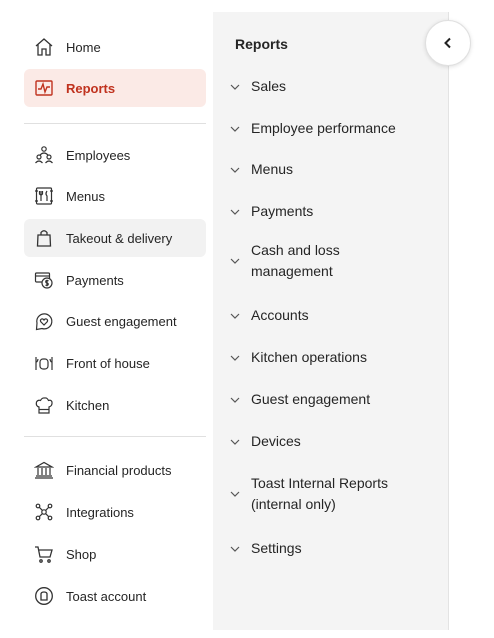 Image resolution: width=494 pixels, height=638 pixels. What do you see at coordinates (88, 405) in the screenshot?
I see `nav-label: Kitchen` at bounding box center [88, 405].